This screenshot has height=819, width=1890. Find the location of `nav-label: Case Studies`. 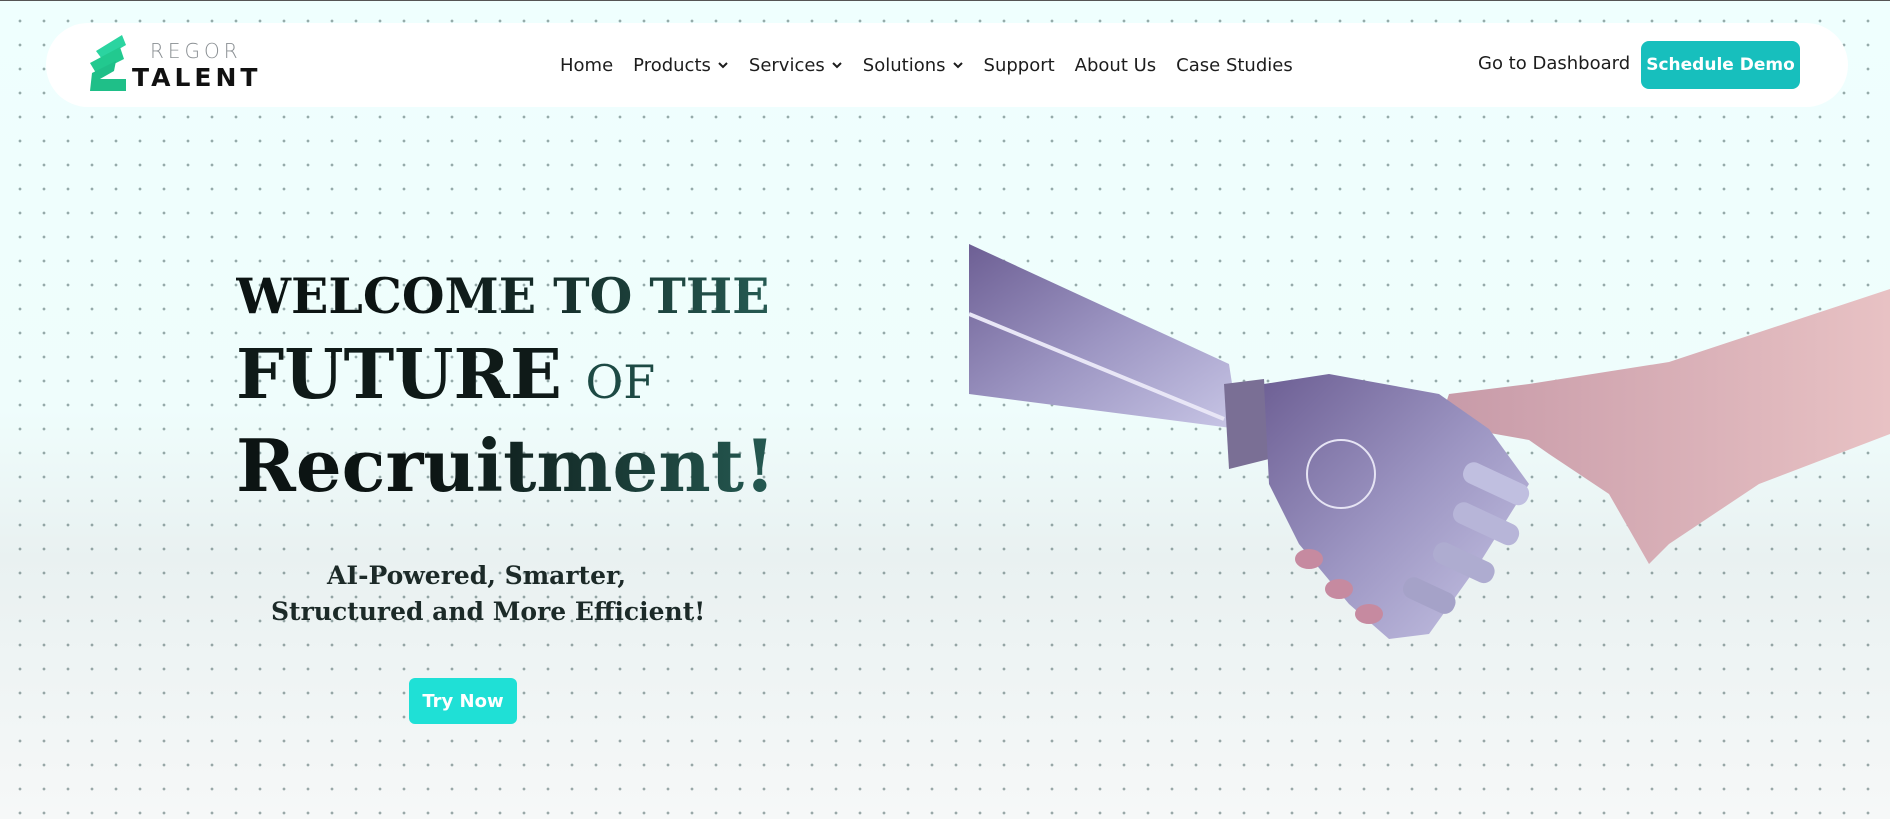

nav-label: Case Studies is located at coordinates (1234, 65).